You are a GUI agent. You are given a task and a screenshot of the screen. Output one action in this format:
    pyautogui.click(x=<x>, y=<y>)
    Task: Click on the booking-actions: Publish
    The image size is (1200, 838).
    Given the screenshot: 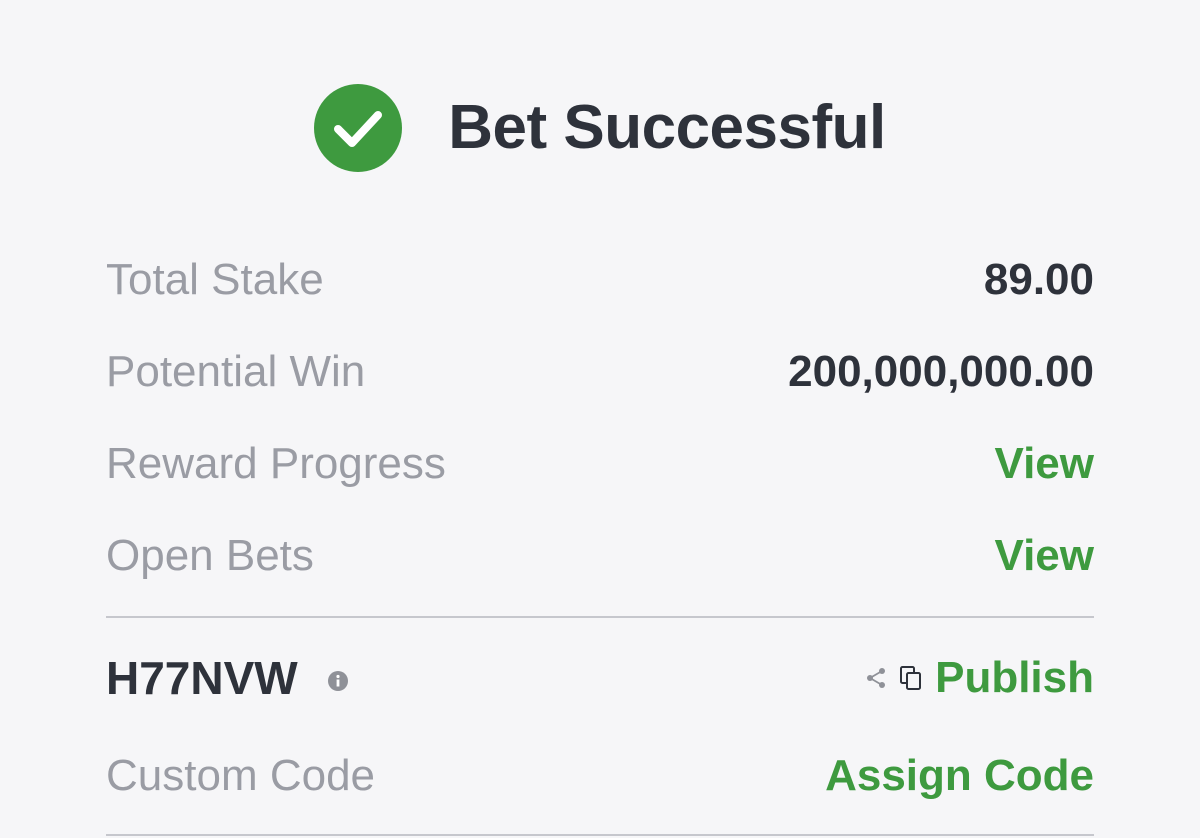 What is the action you would take?
    pyautogui.click(x=979, y=678)
    